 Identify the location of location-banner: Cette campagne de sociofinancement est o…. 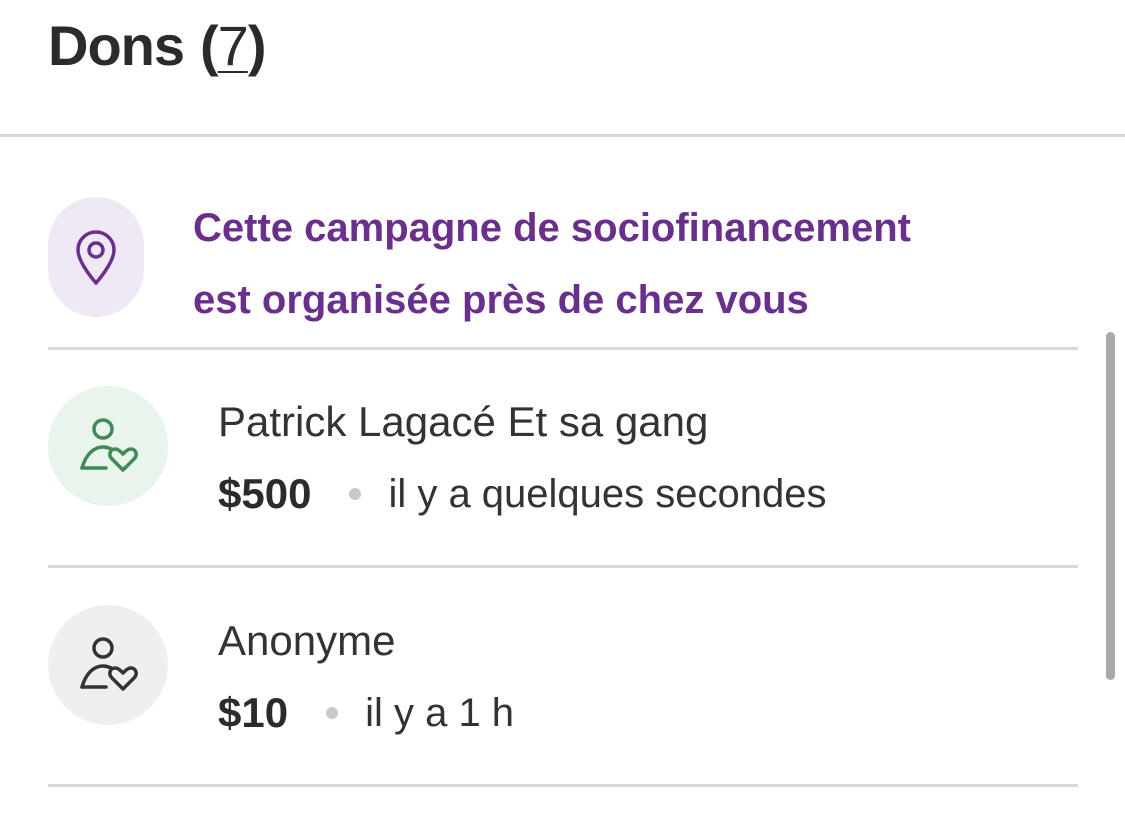
(563, 257).